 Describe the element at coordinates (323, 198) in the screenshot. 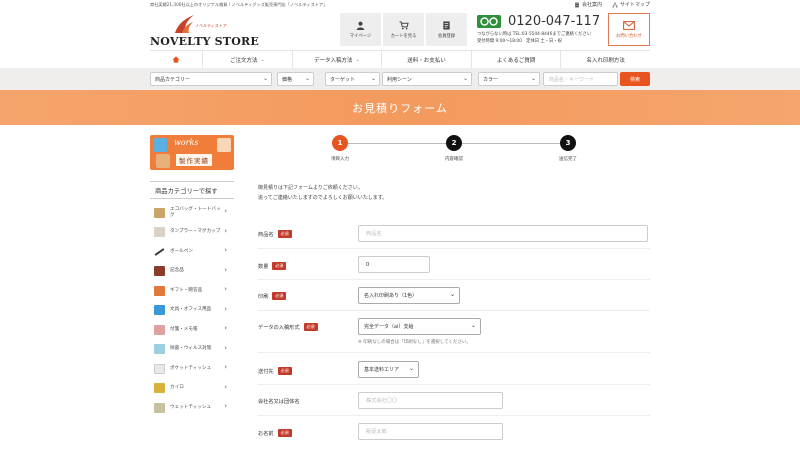

I see `intro-line-2: 追ってご連絡いたしますのでよろしくお願いいたします。` at that location.